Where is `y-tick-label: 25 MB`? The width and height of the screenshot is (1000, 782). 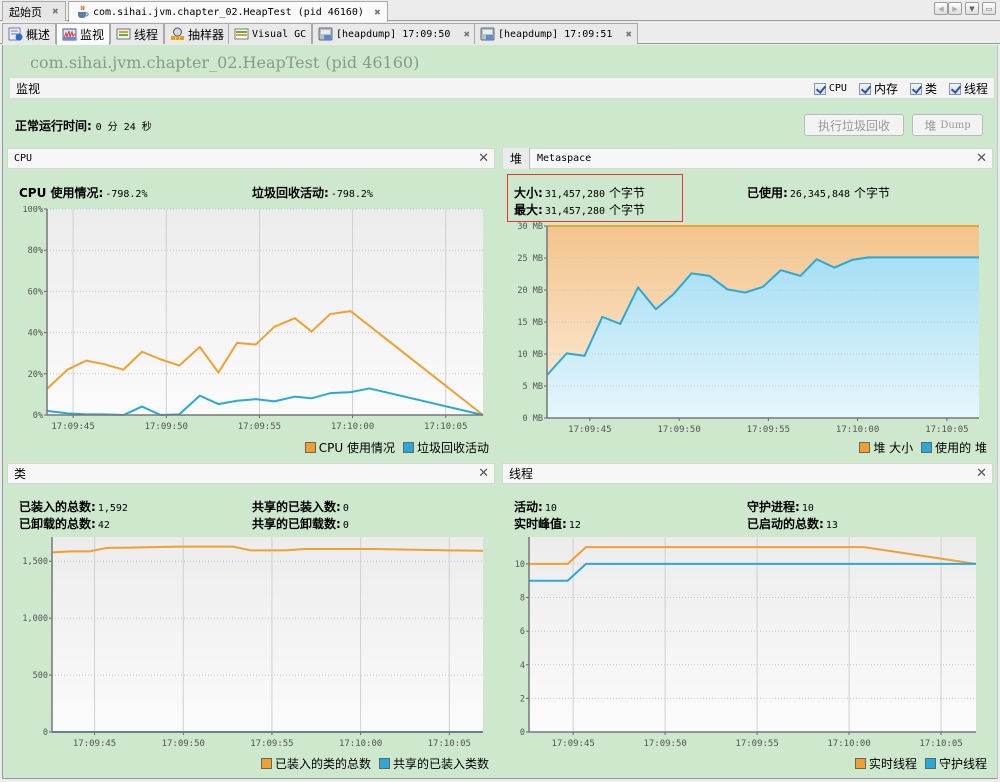 y-tick-label: 25 MB is located at coordinates (530, 259).